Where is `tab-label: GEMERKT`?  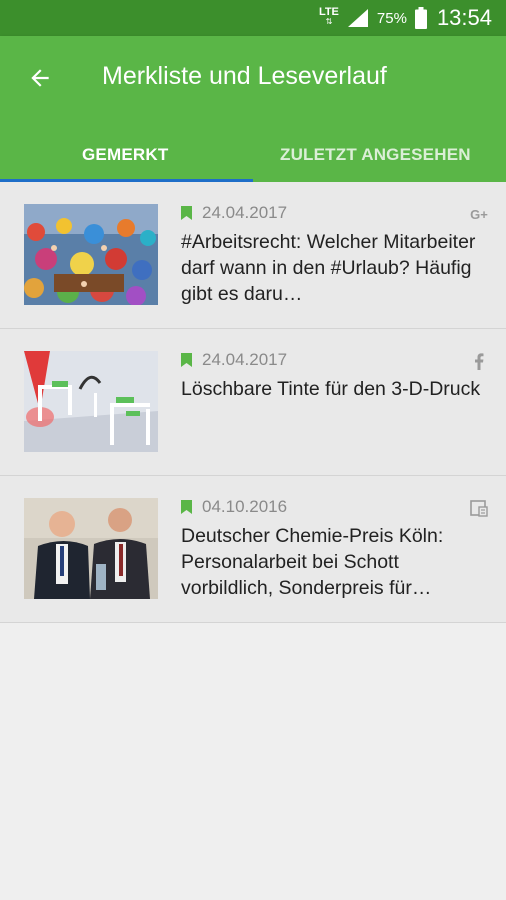
tab-label: GEMERKT is located at coordinates (125, 154).